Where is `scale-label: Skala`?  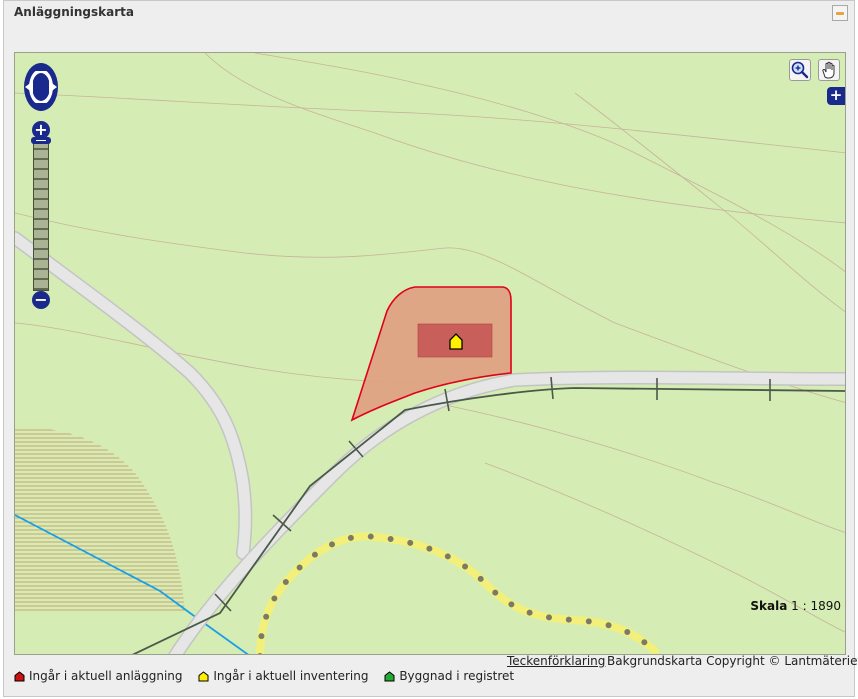 scale-label: Skala is located at coordinates (769, 606).